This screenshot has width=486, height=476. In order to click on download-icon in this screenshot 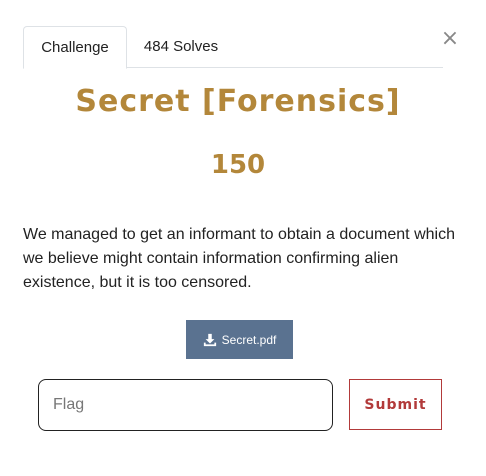, I will do `click(209, 339)`.